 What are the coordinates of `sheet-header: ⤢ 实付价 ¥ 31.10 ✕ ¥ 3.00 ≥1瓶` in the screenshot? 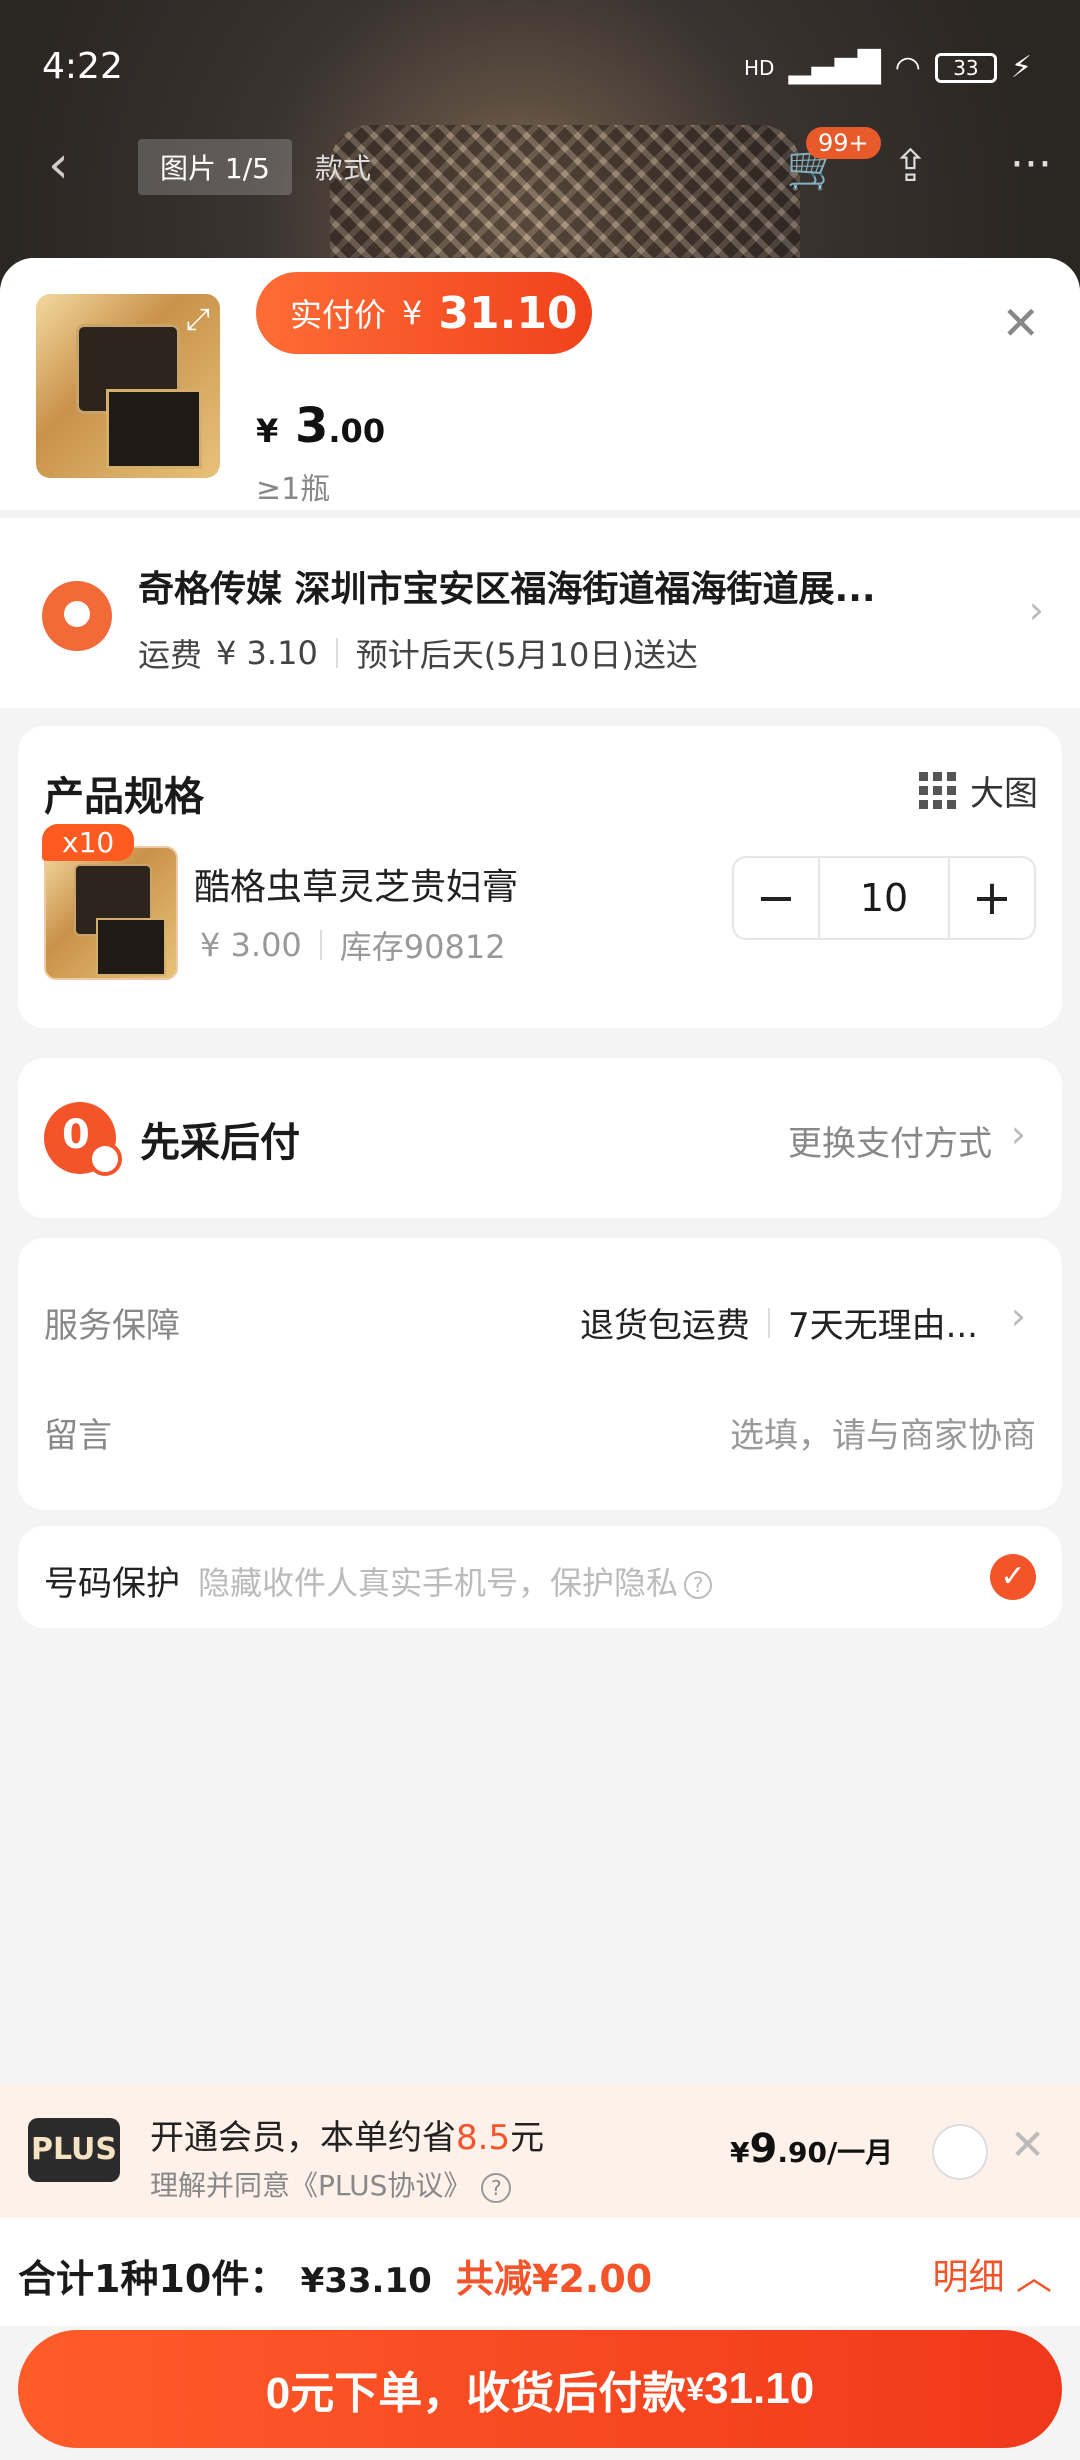 It's located at (540, 384).